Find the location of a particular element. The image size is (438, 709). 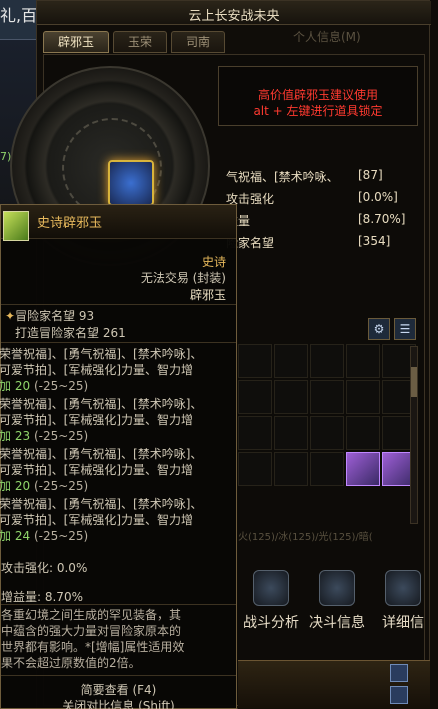

stat-row: 气祝福、[禁术吟咏、 [87] is located at coordinates (321, 177).